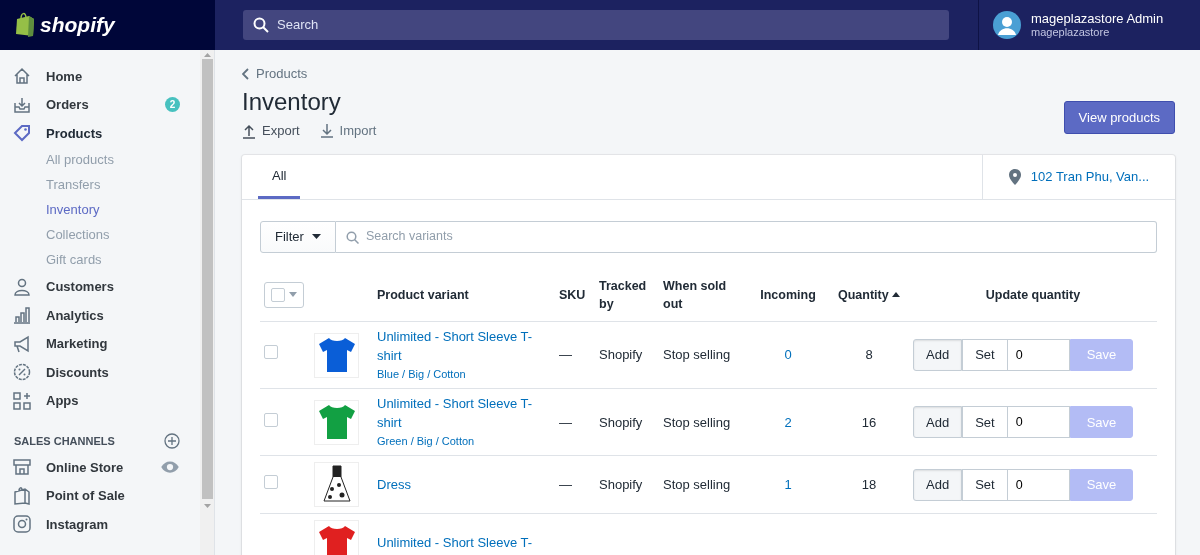  Describe the element at coordinates (1007, 25) in the screenshot. I see `avatar-icon` at that location.